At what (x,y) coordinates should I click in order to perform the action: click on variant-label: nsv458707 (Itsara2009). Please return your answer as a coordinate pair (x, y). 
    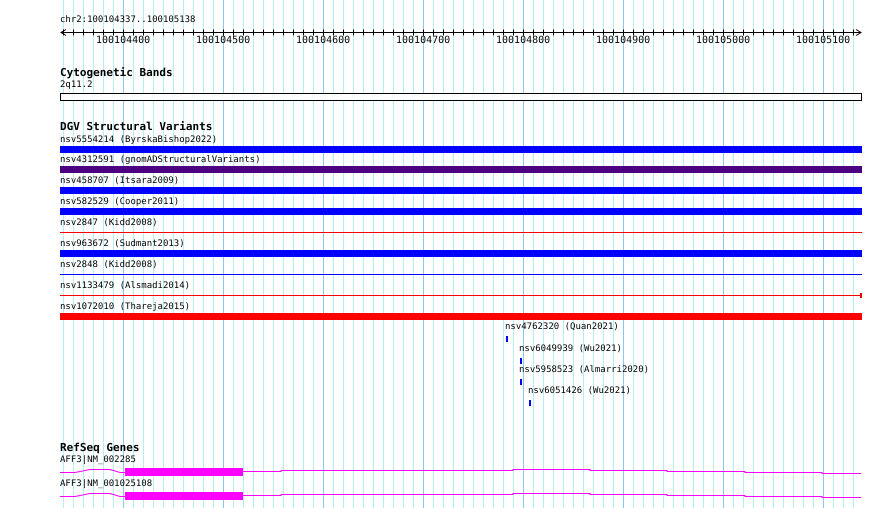
    Looking at the image, I should click on (120, 181).